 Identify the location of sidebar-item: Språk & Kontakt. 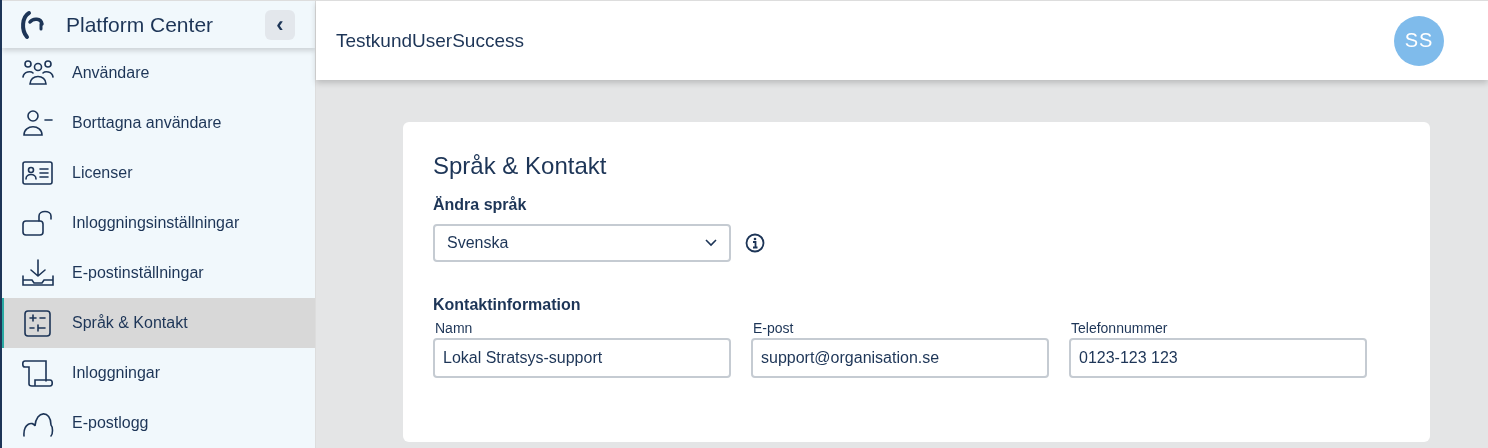
(158, 323).